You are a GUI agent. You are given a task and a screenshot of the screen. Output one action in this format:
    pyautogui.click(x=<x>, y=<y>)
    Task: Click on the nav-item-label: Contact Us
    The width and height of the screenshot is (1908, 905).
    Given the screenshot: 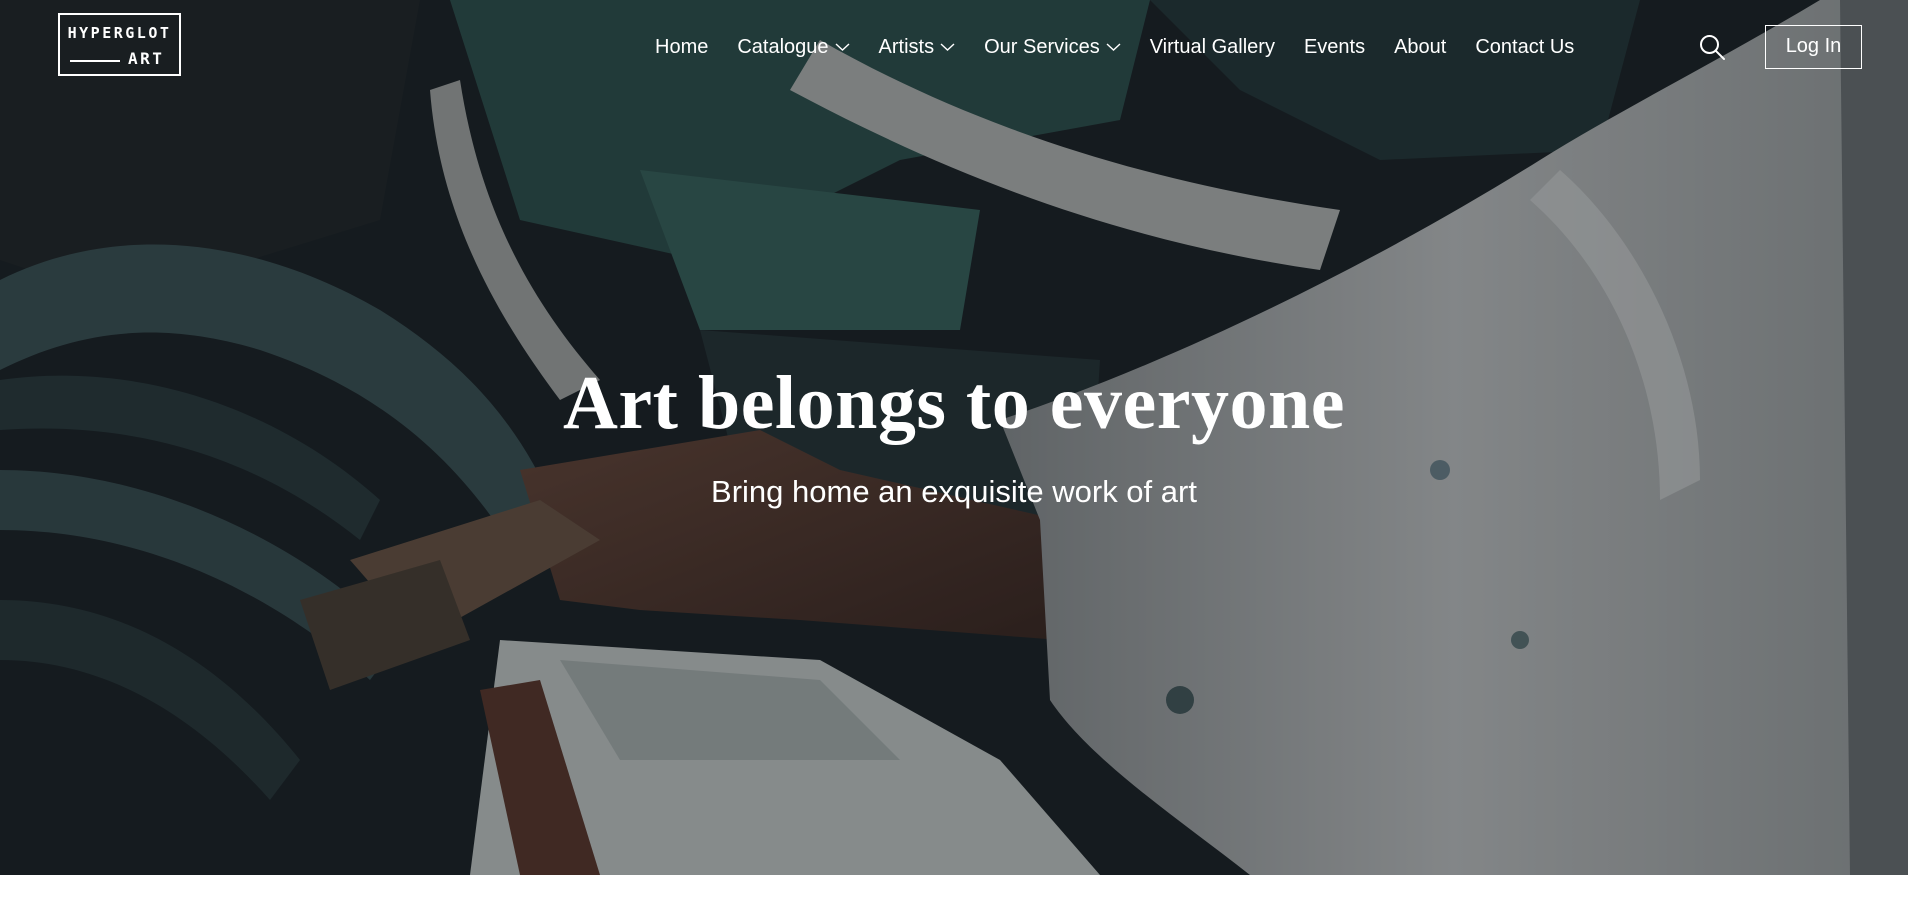 What is the action you would take?
    pyautogui.click(x=1525, y=47)
    